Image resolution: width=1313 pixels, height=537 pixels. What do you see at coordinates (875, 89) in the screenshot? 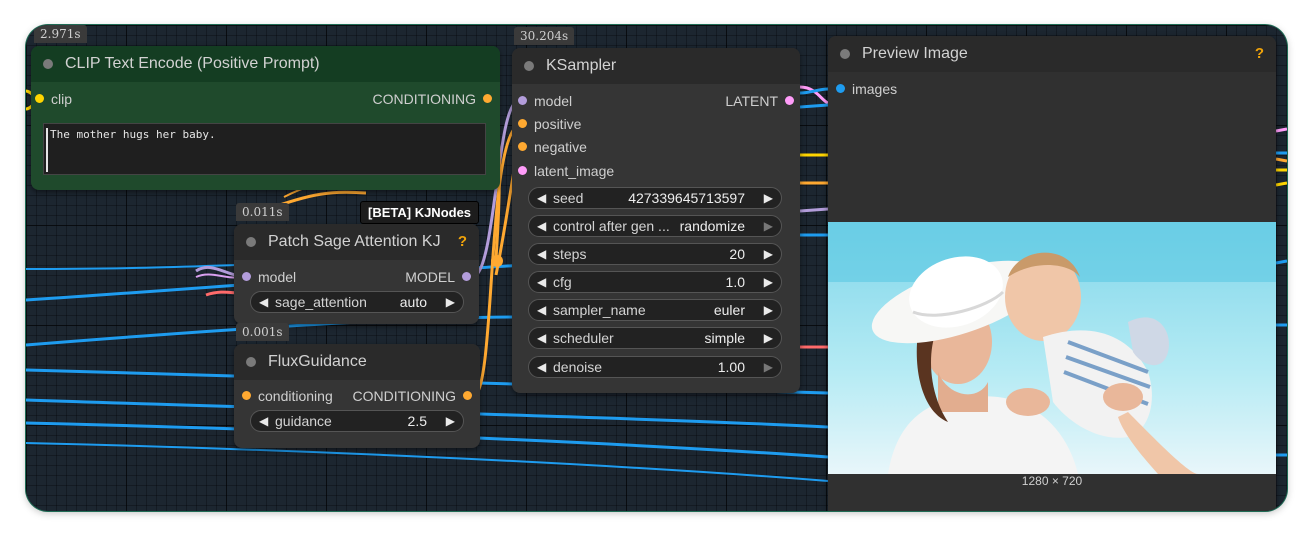
I see `images-input-label: images` at bounding box center [875, 89].